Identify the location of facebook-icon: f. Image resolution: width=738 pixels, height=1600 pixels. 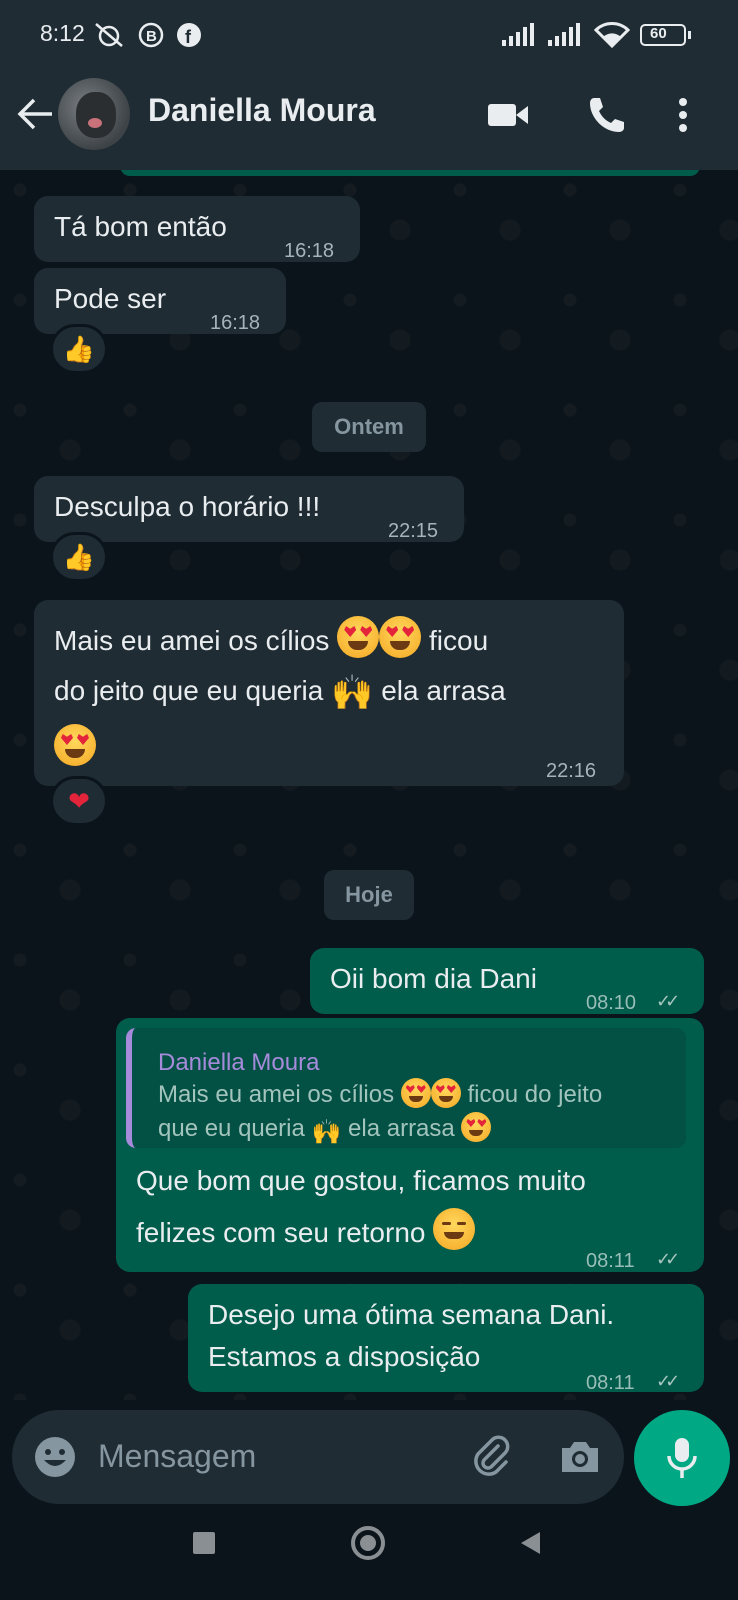
(189, 35).